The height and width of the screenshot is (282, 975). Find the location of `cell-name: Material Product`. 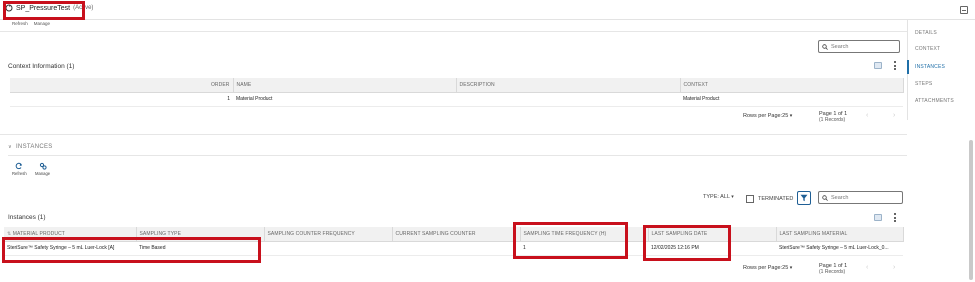

cell-name: Material Product is located at coordinates (344, 99).